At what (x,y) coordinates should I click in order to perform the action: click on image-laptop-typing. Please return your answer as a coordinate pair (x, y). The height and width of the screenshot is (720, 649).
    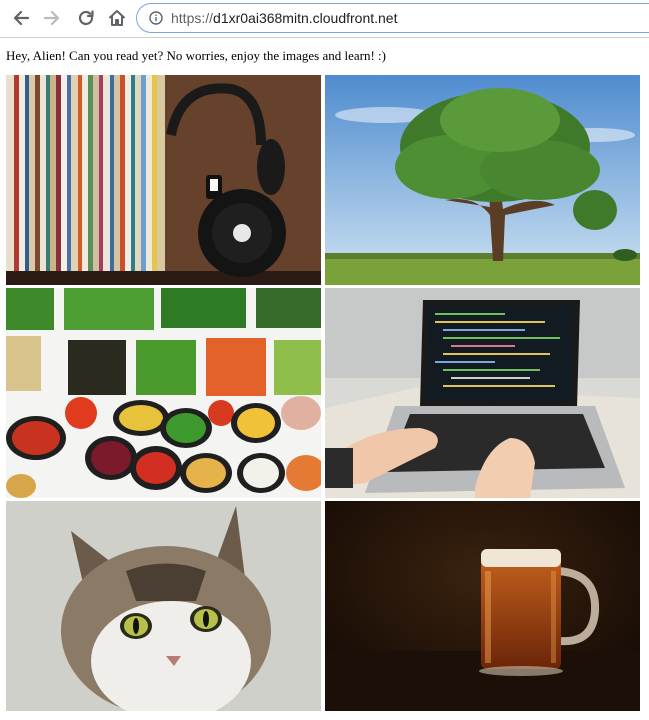
    Looking at the image, I should click on (482, 393).